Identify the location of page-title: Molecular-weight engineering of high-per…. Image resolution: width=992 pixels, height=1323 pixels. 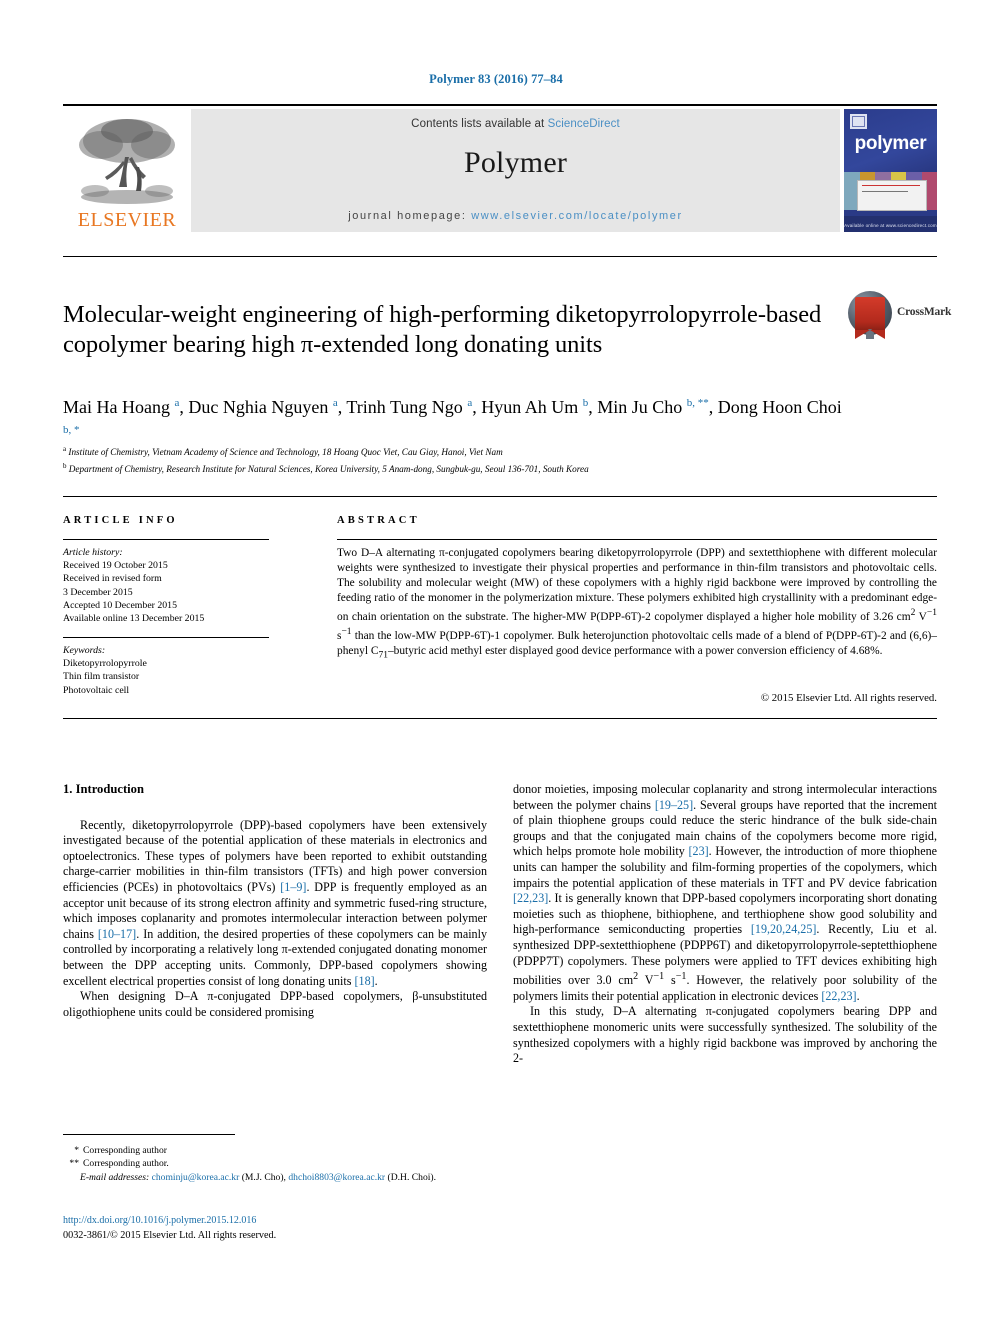
(442, 330).